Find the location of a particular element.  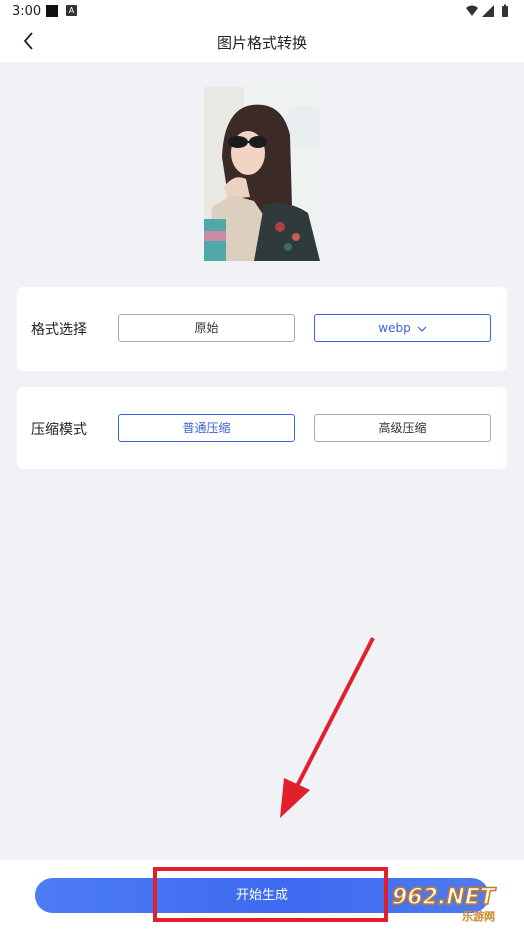

page-title: 图片格式转换 is located at coordinates (261, 43).